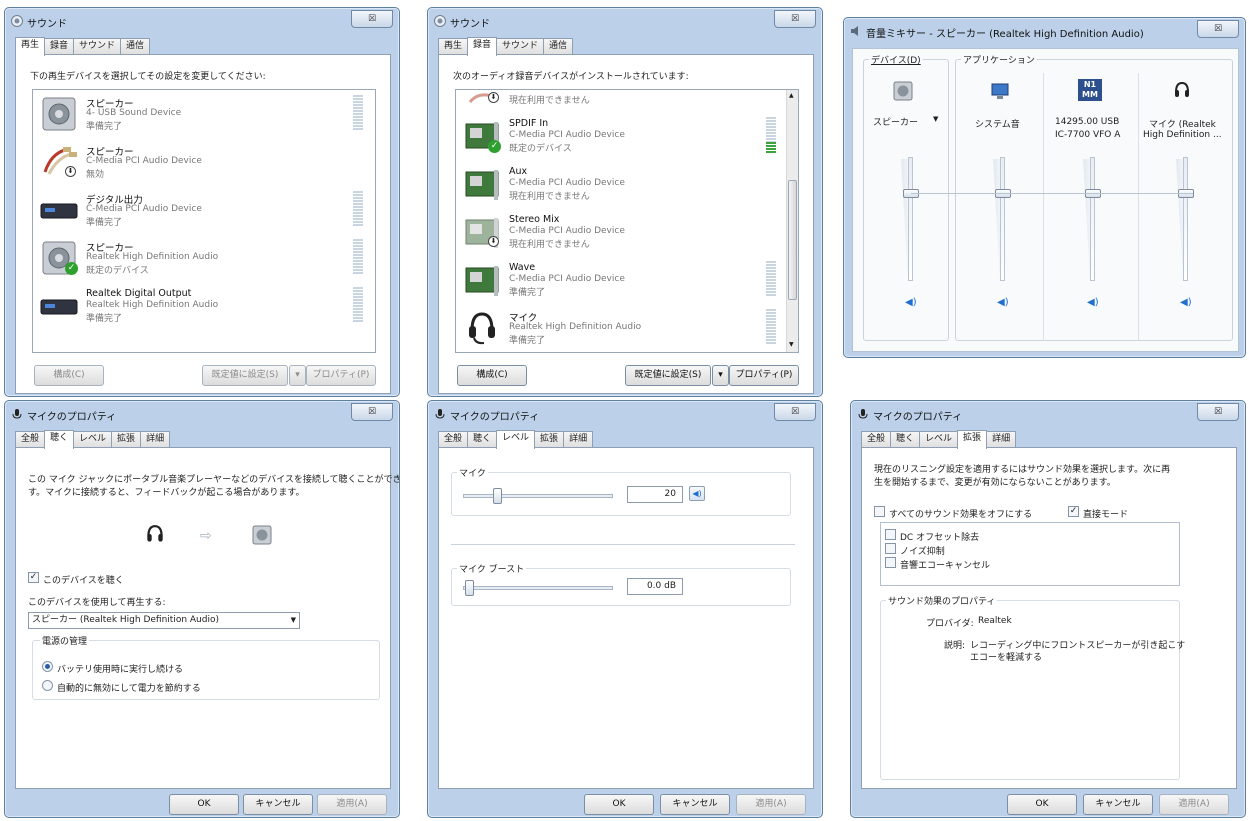  Describe the element at coordinates (895, 121) in the screenshot. I see `device-name: スピーカー` at that location.